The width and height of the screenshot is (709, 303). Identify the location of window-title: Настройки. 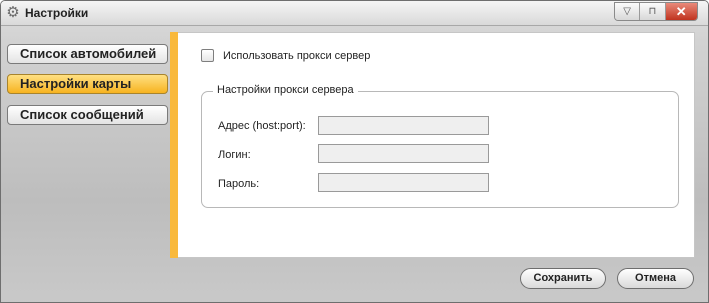
(57, 13).